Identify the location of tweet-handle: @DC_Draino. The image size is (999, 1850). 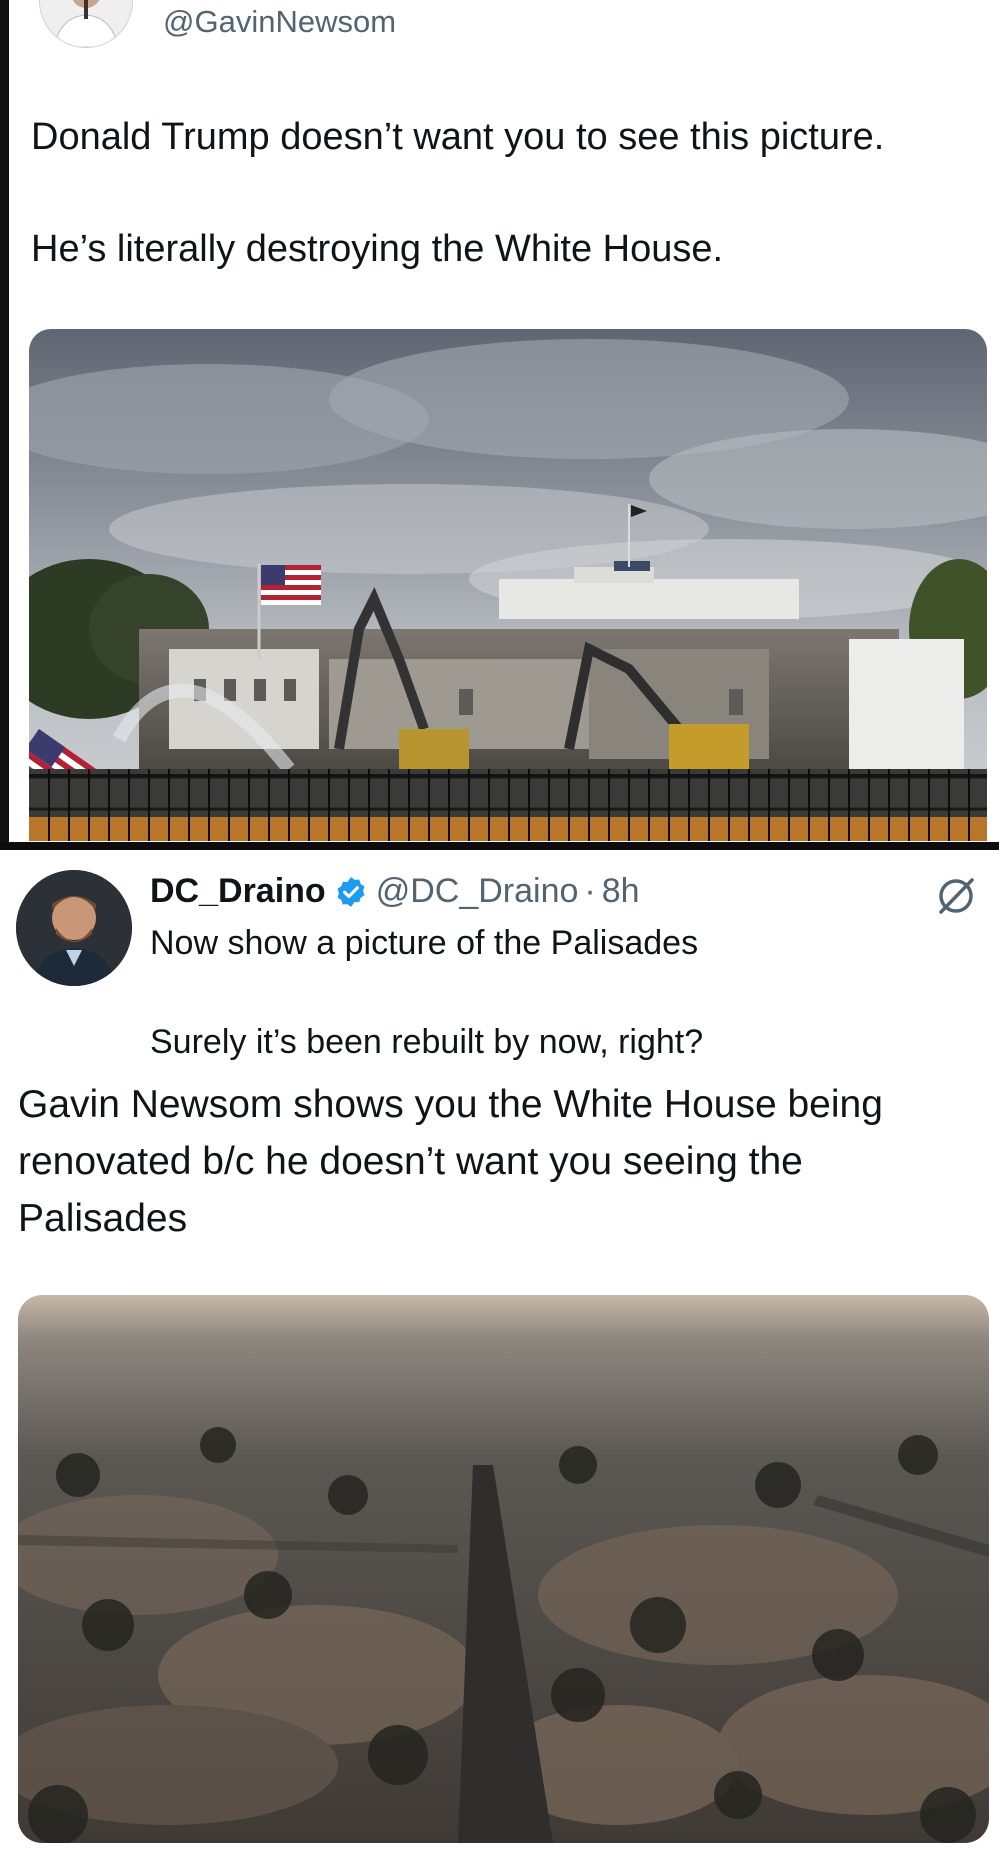
(477, 891).